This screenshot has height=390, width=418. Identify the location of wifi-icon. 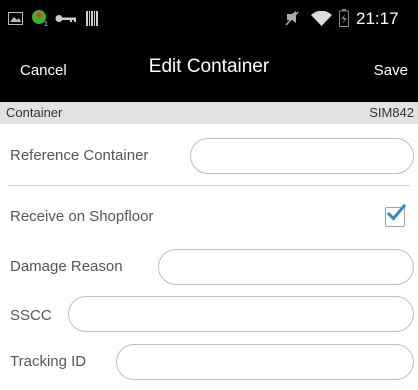
(321, 18).